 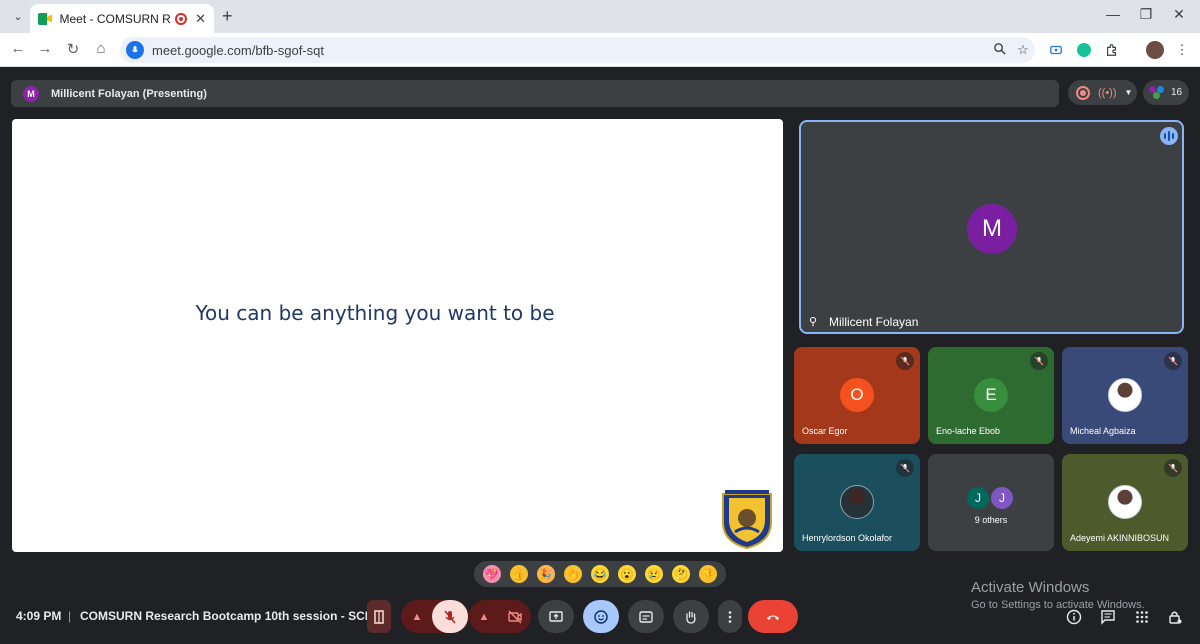 I want to click on reactions-button, so click(x=601, y=616).